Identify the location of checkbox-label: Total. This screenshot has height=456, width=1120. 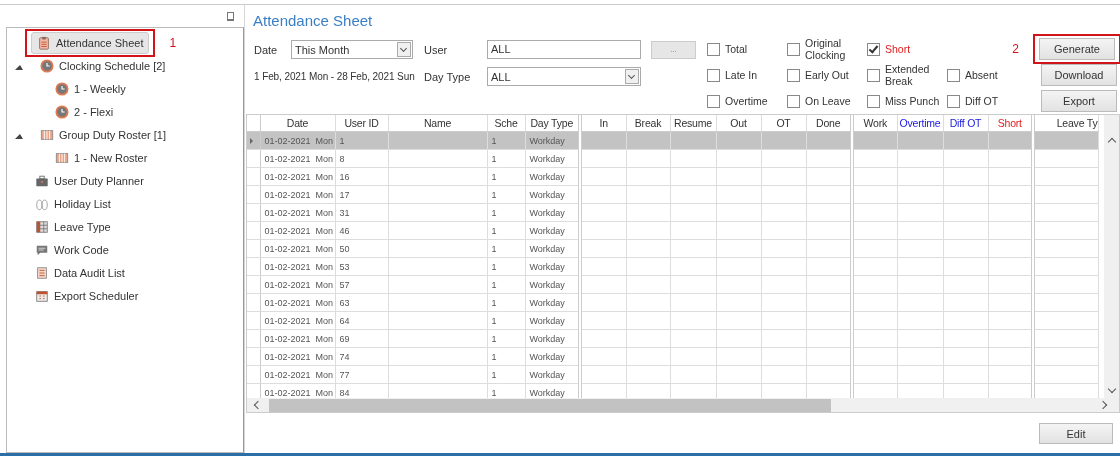
(737, 49).